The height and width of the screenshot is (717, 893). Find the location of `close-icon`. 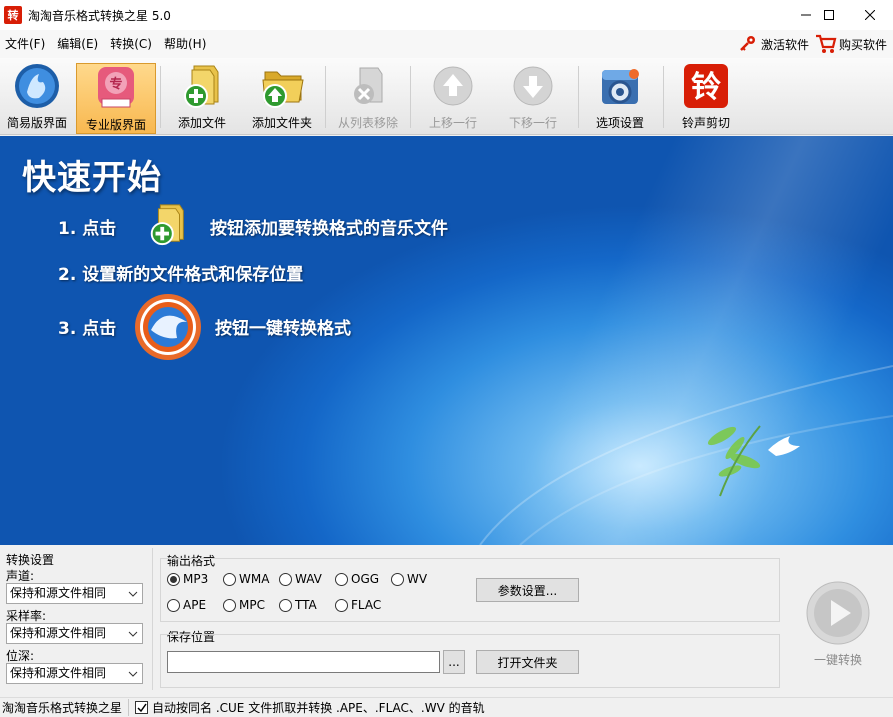

close-icon is located at coordinates (870, 15).